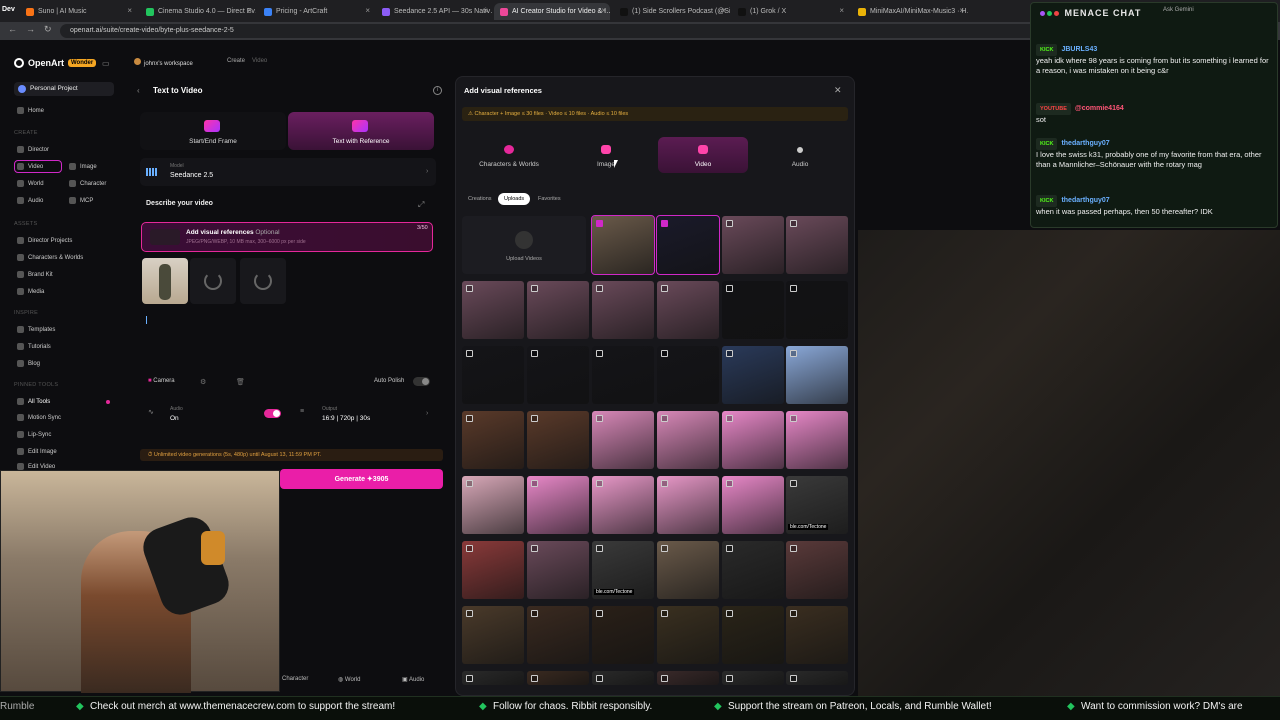 This screenshot has height=720, width=1280. I want to click on reference-thumb, so click(165, 281).